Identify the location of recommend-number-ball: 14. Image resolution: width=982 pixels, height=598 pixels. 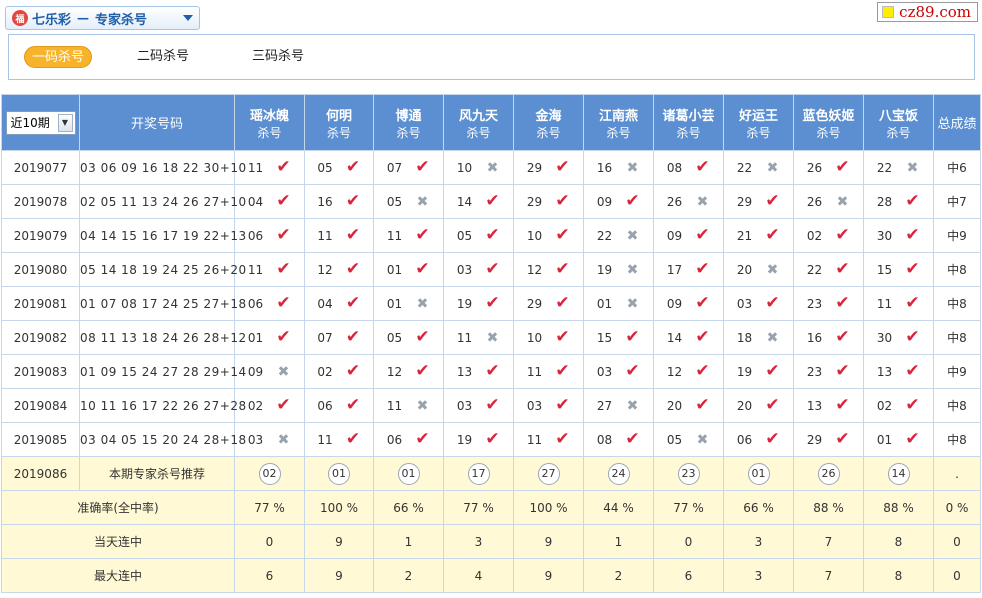
(898, 473).